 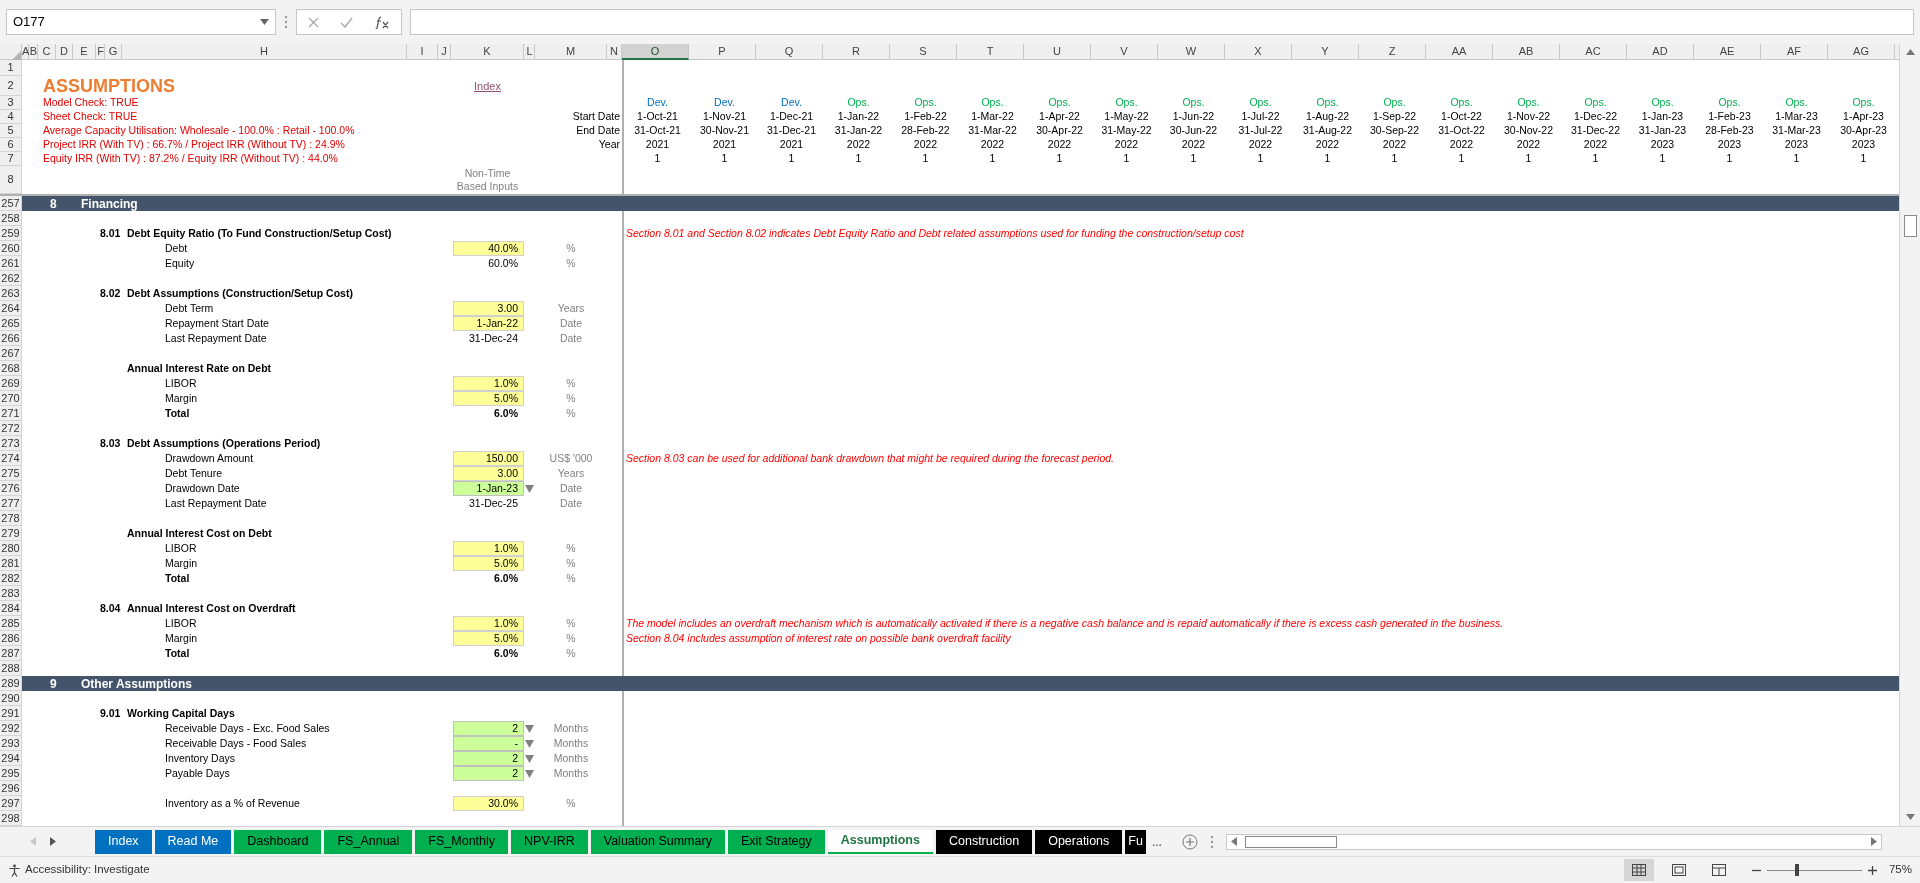 What do you see at coordinates (488, 743) in the screenshot?
I see `input-cell: -` at bounding box center [488, 743].